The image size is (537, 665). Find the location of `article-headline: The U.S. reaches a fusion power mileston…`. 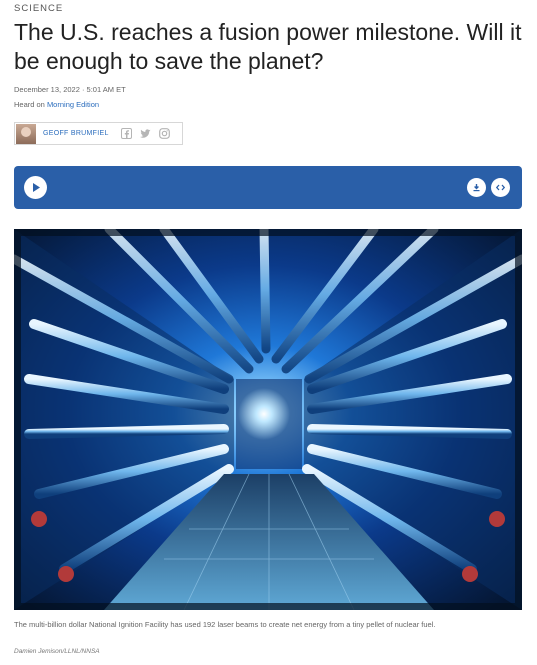

article-headline: The U.S. reaches a fusion power mileston… is located at coordinates (268, 46).